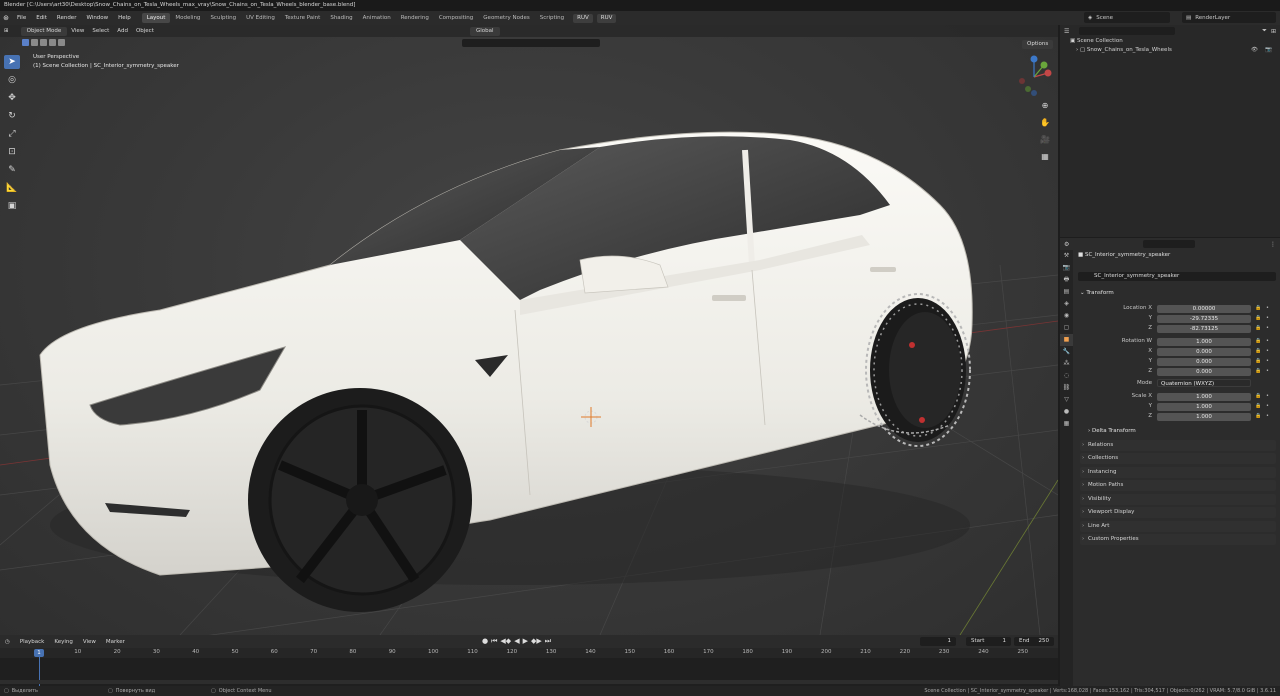 This screenshot has width=1280, height=696. What do you see at coordinates (552, 18) in the screenshot?
I see `tab-scripting: Scripting` at bounding box center [552, 18].